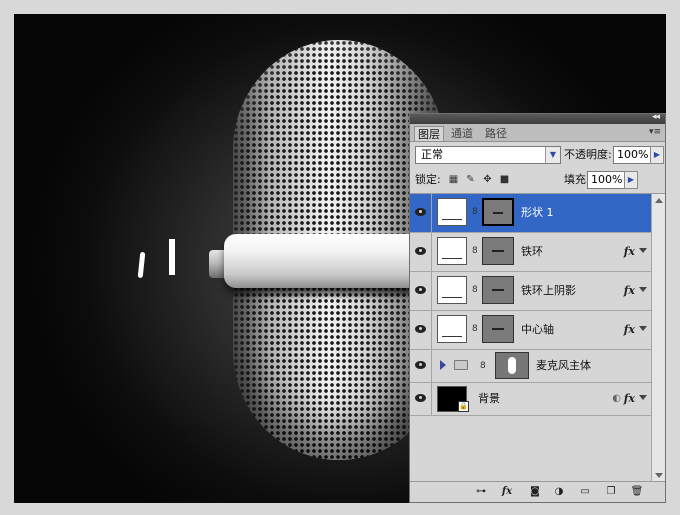 The width and height of the screenshot is (680, 515). What do you see at coordinates (659, 200) in the screenshot?
I see `scroll-up-icon` at bounding box center [659, 200].